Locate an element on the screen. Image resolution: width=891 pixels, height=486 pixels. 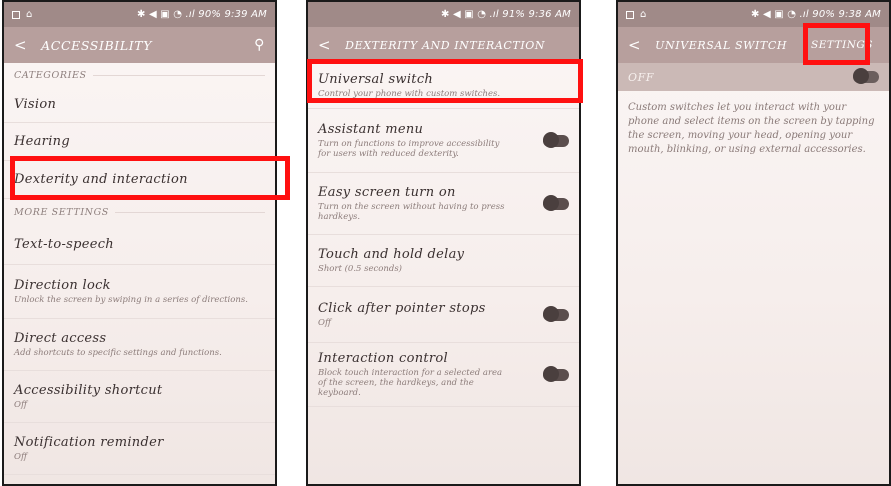
highlight-box-settings is located at coordinates (836, 44).